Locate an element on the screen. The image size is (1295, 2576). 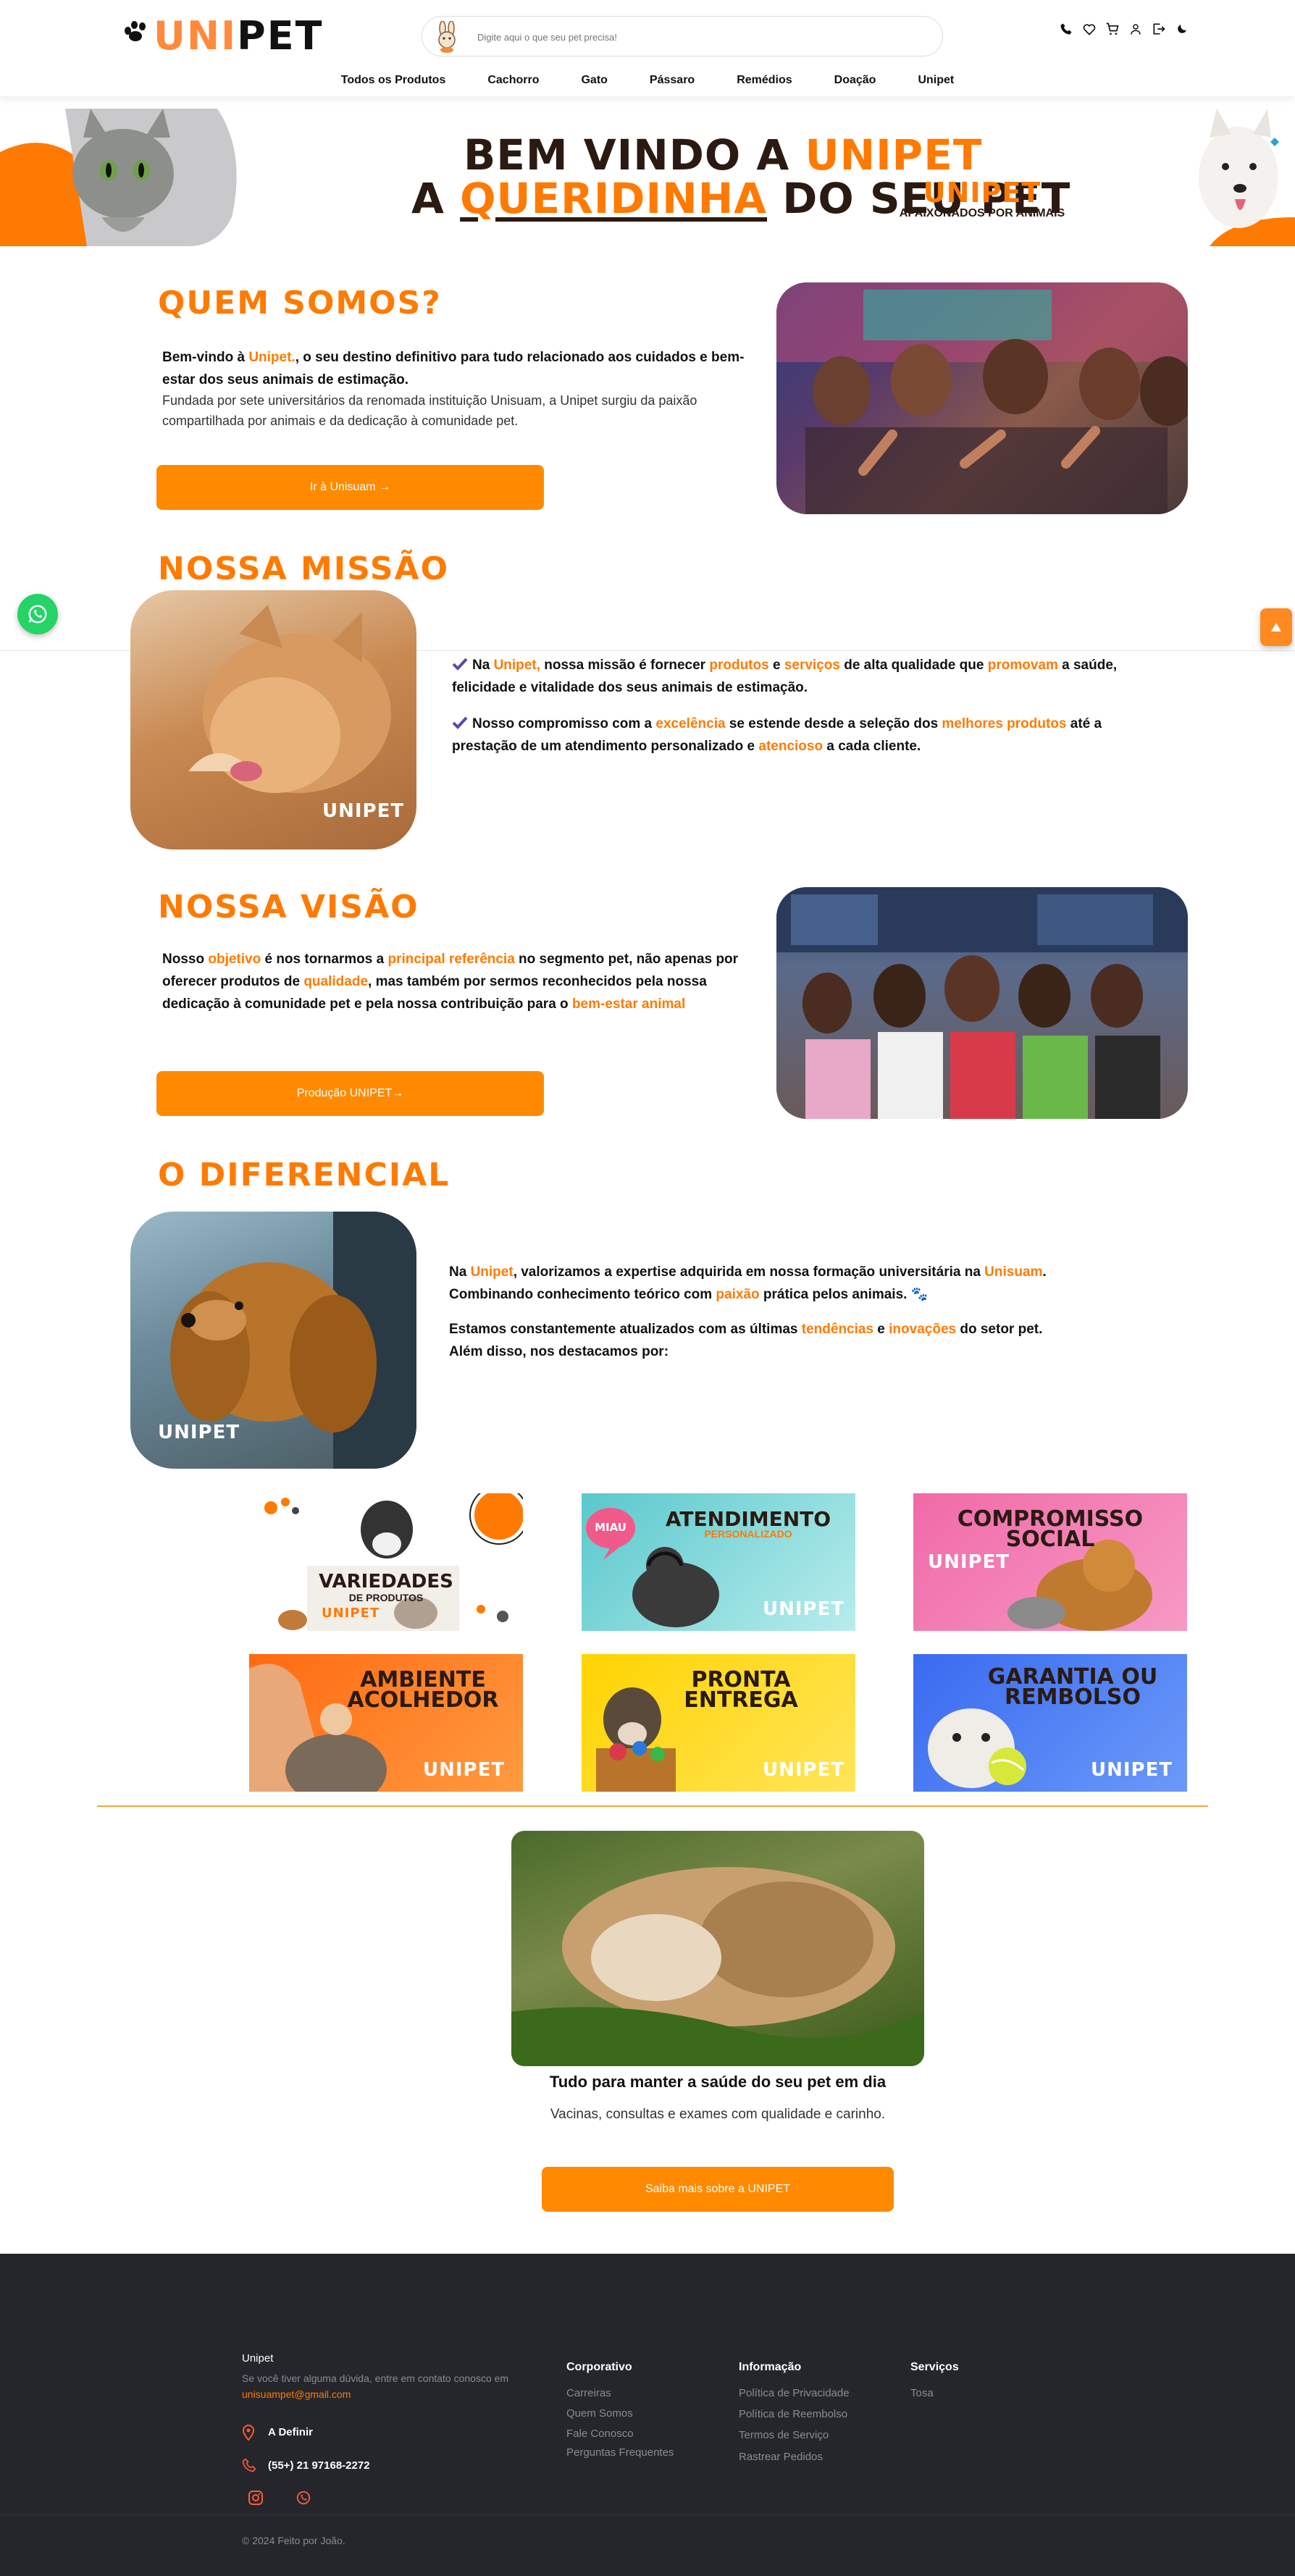
footer-link-rastrear: Rastrear Pedidos is located at coordinates (781, 2457).